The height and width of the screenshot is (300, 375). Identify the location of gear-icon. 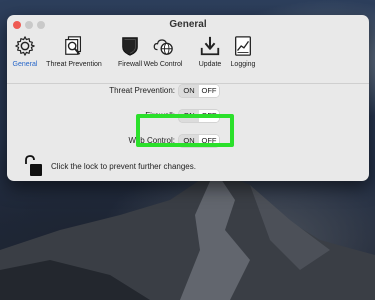
(25, 46).